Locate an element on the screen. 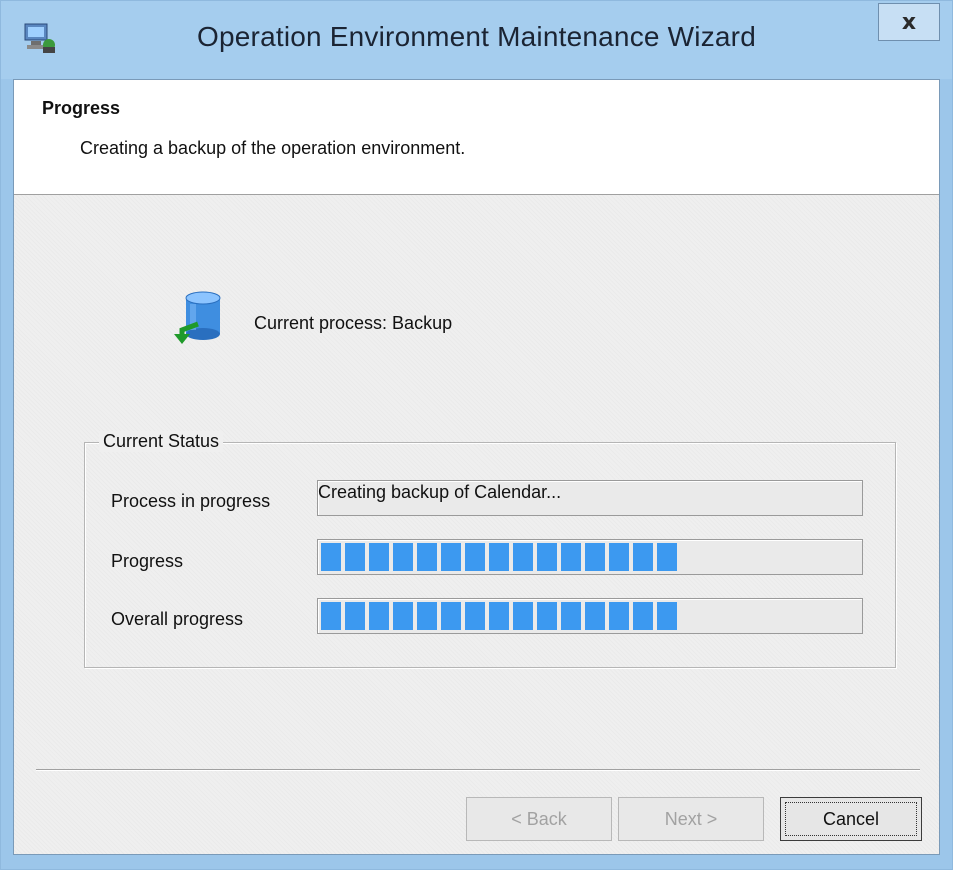  overall-progress-bar is located at coordinates (590, 616).